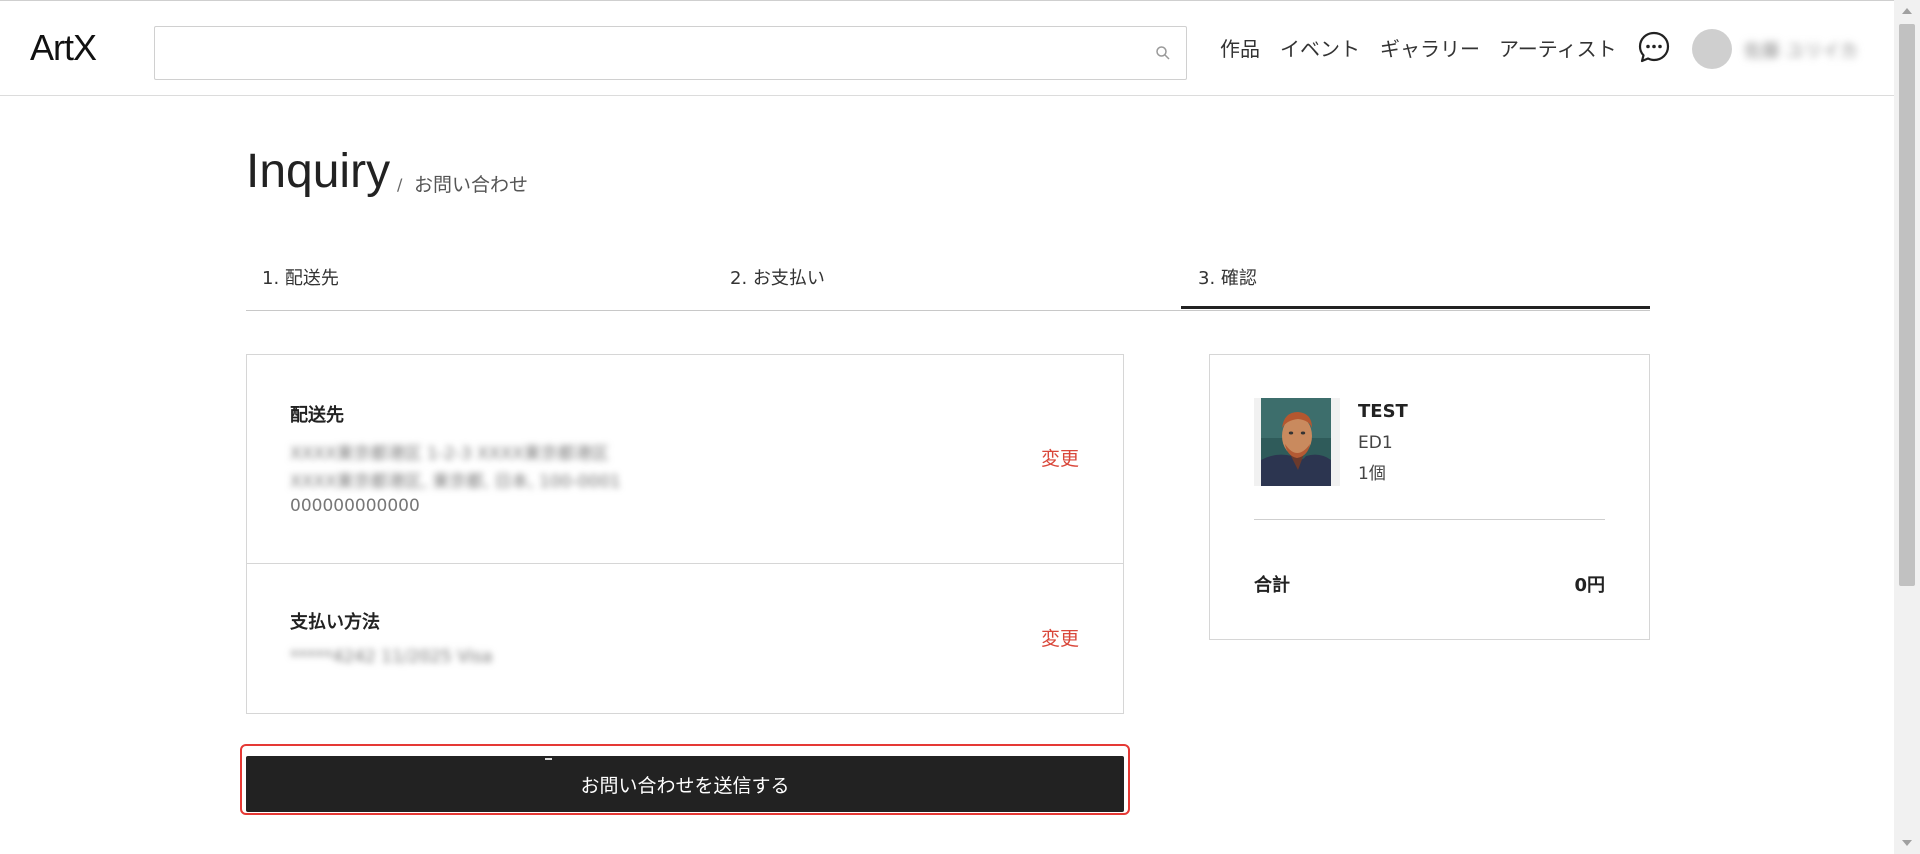 This screenshot has width=1920, height=854. Describe the element at coordinates (1415, 307) in the screenshot. I see `active-step-indicator` at that location.